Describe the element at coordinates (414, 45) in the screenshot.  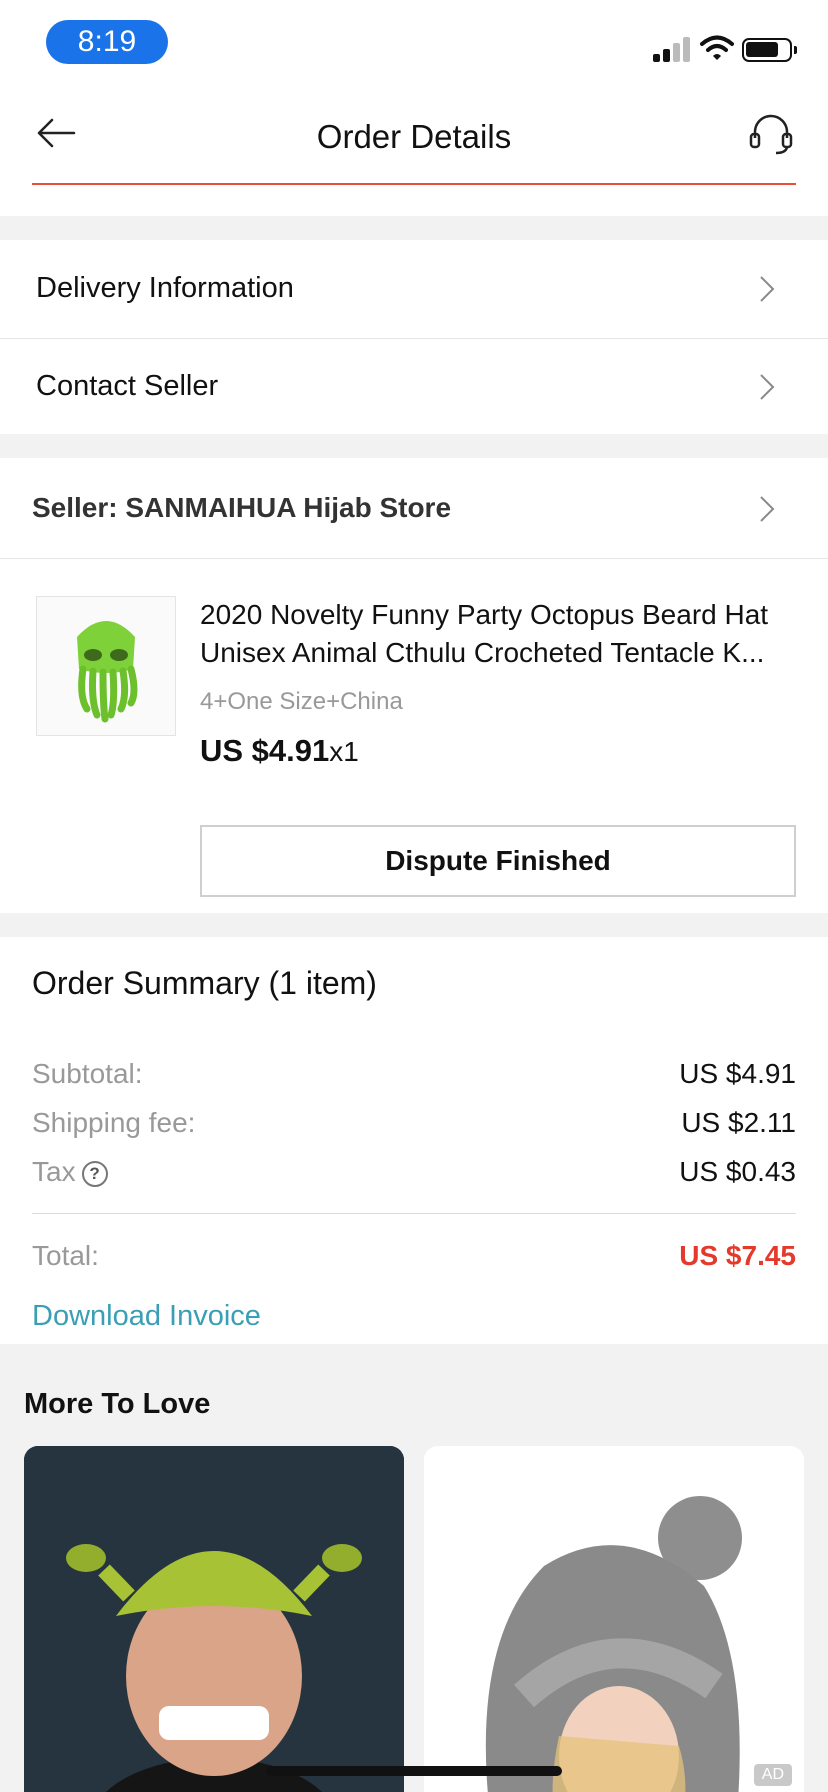
I see `status-bar: 8:19` at that location.